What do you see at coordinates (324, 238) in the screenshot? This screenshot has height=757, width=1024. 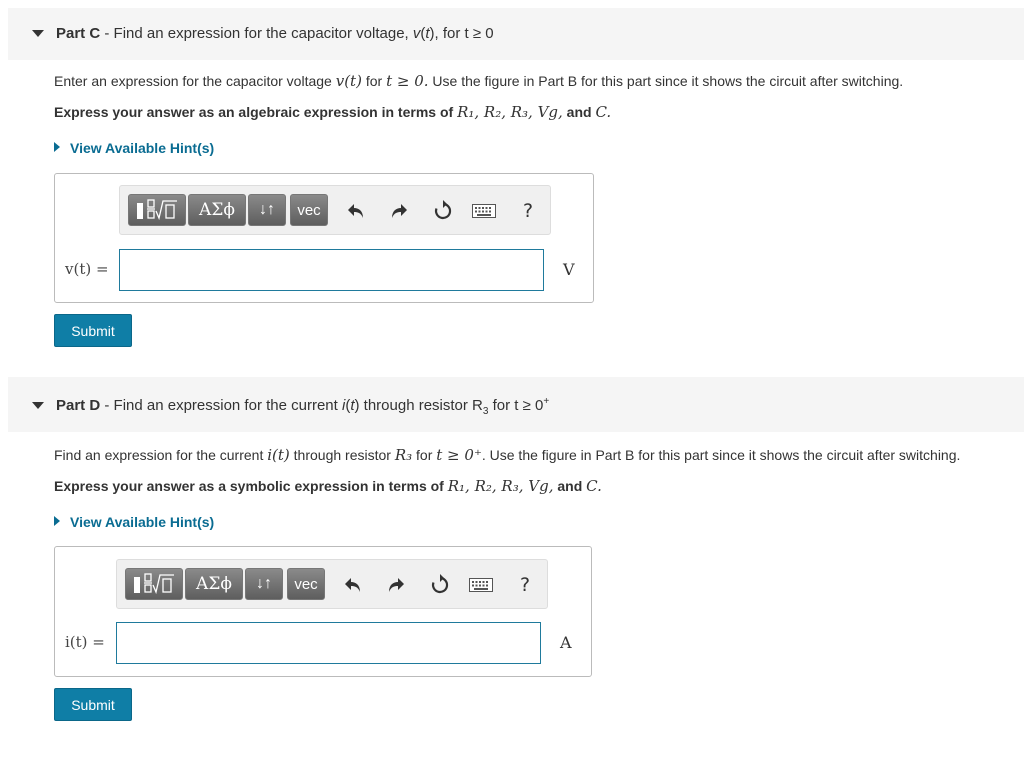 I see `part-c-answer-box: ΑΣϕ ↓↑ vec ? v(t) = V` at bounding box center [324, 238].